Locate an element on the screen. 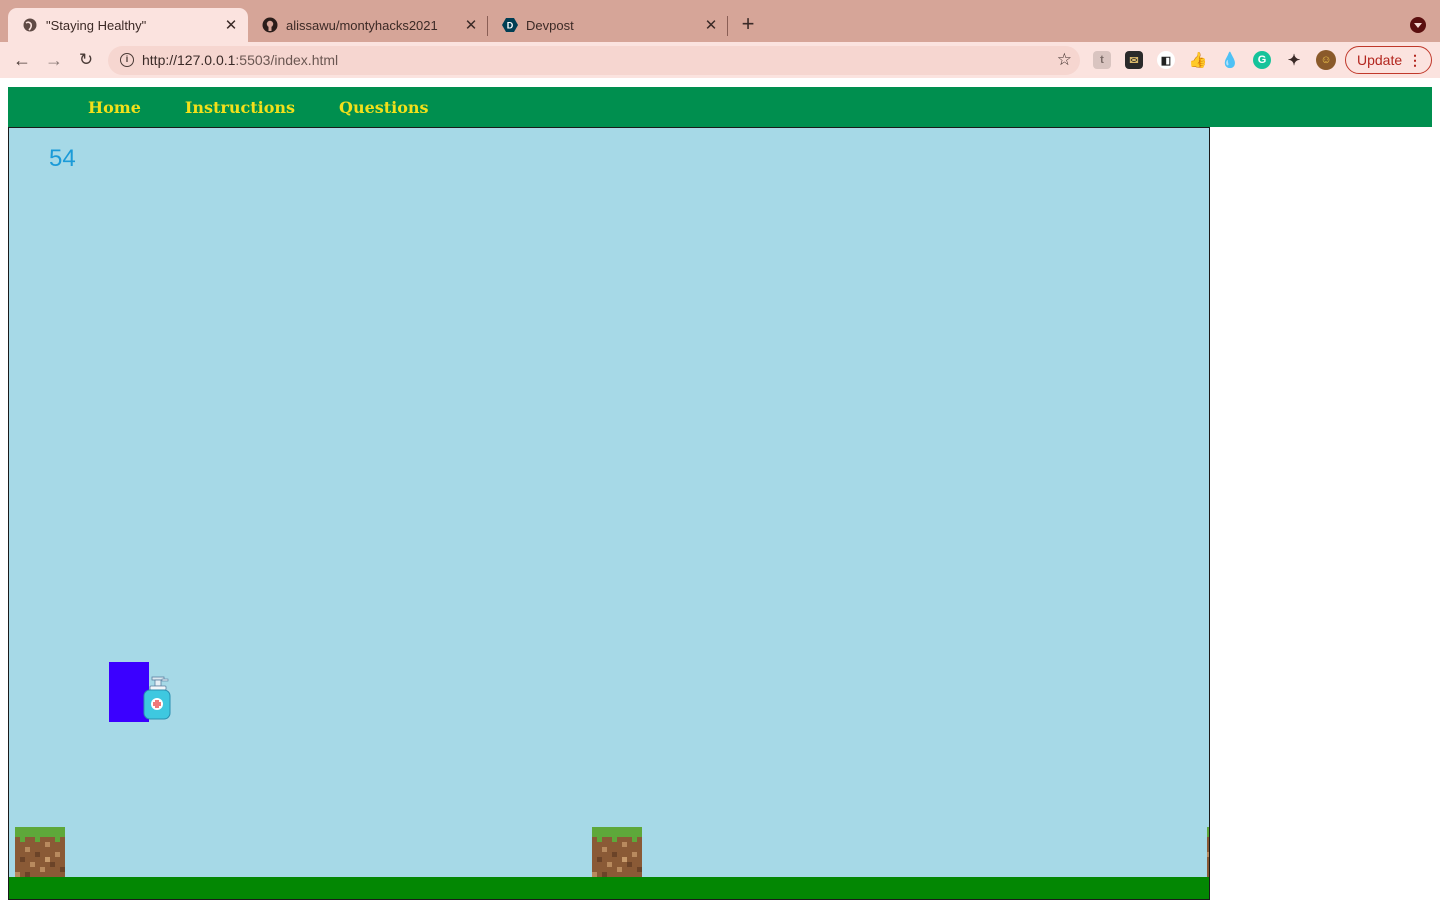  url-host: http://127.0.0.1 is located at coordinates (189, 60).